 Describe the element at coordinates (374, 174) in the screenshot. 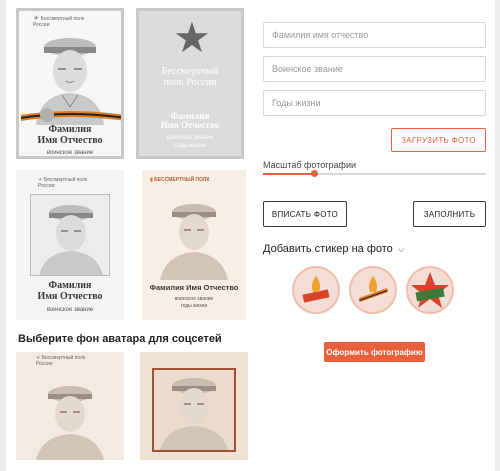

I see `scale-slider` at that location.